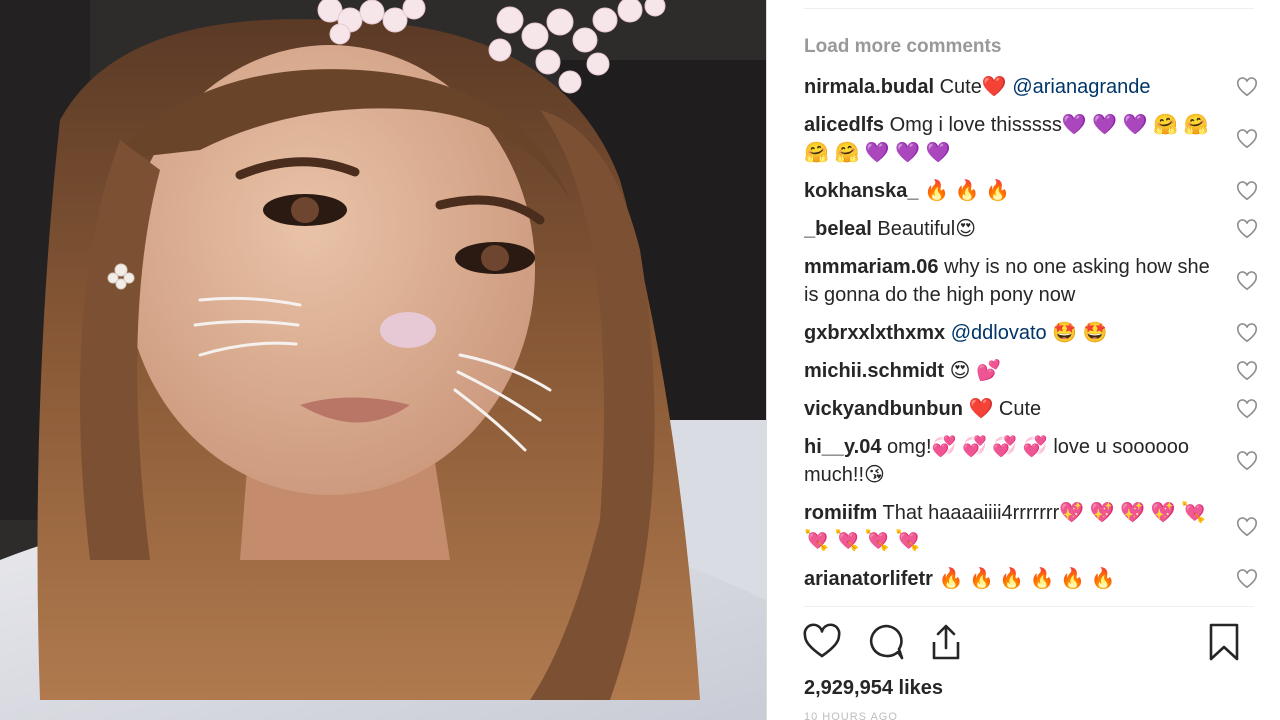  What do you see at coordinates (927, 229) in the screenshot?
I see `comment-text: Beautiful😍` at bounding box center [927, 229].